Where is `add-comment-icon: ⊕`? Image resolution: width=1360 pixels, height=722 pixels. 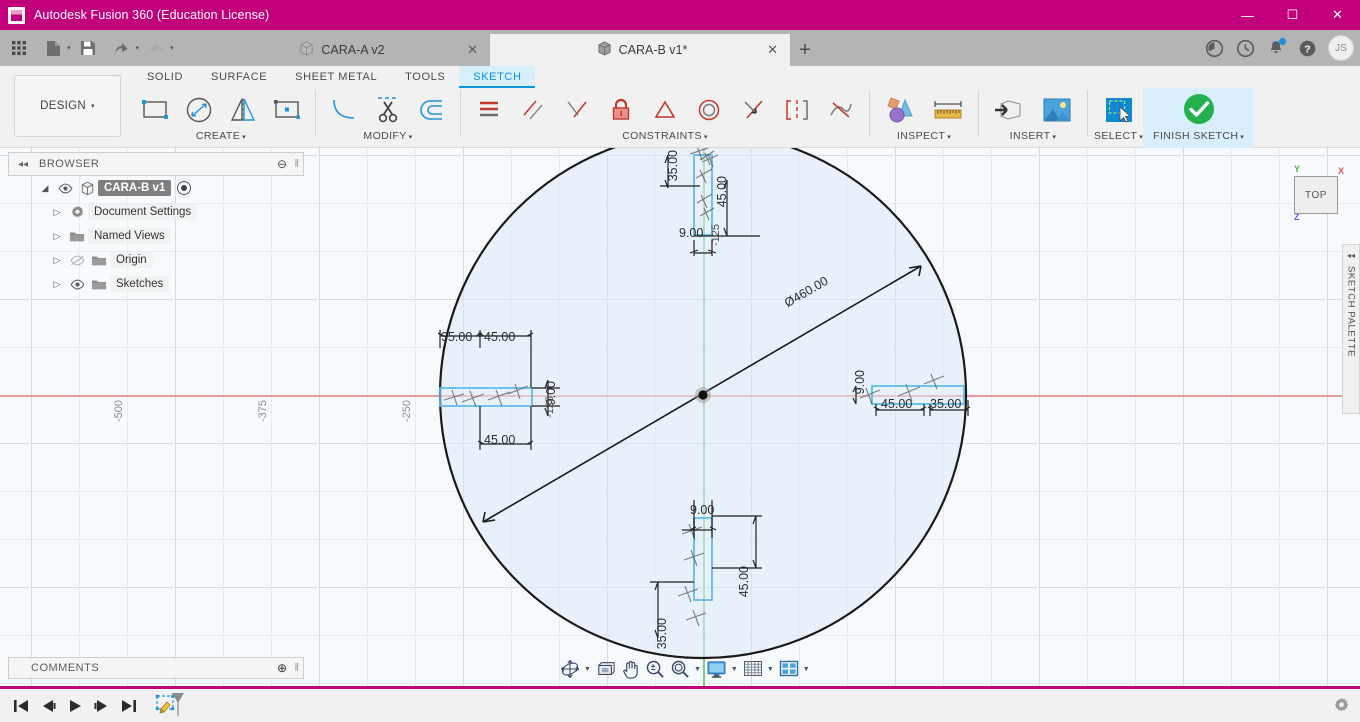 add-comment-icon: ⊕ is located at coordinates (282, 668).